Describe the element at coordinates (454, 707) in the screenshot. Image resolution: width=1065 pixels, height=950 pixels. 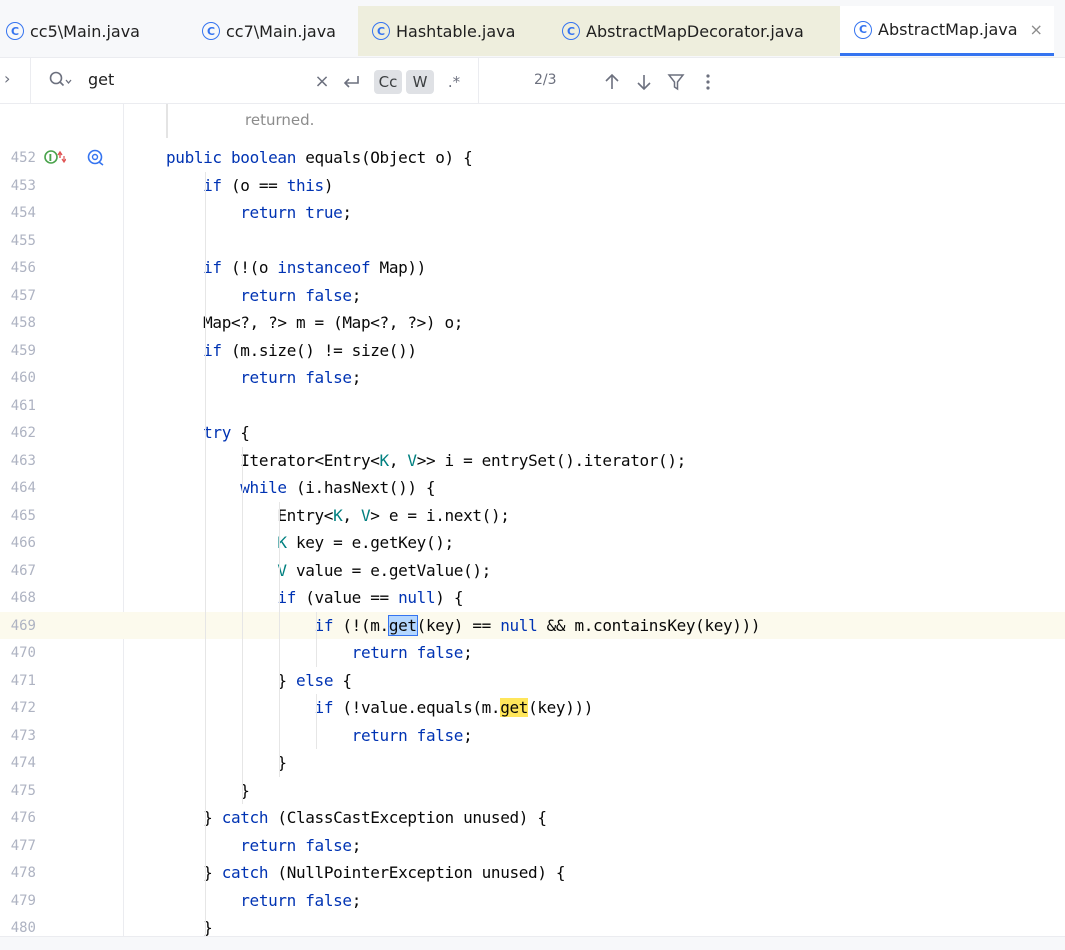
I see `code-text: if (!value.equals(m.get(key)))` at that location.